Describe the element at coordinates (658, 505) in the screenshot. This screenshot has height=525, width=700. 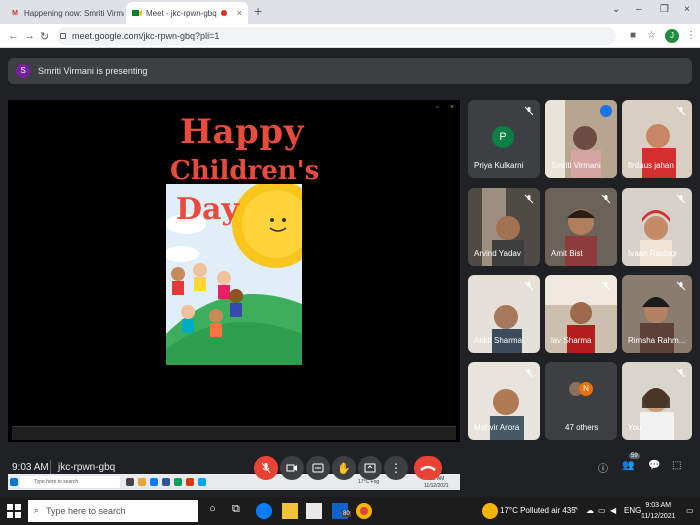
I see `clock-time: 9:03 AM` at that location.